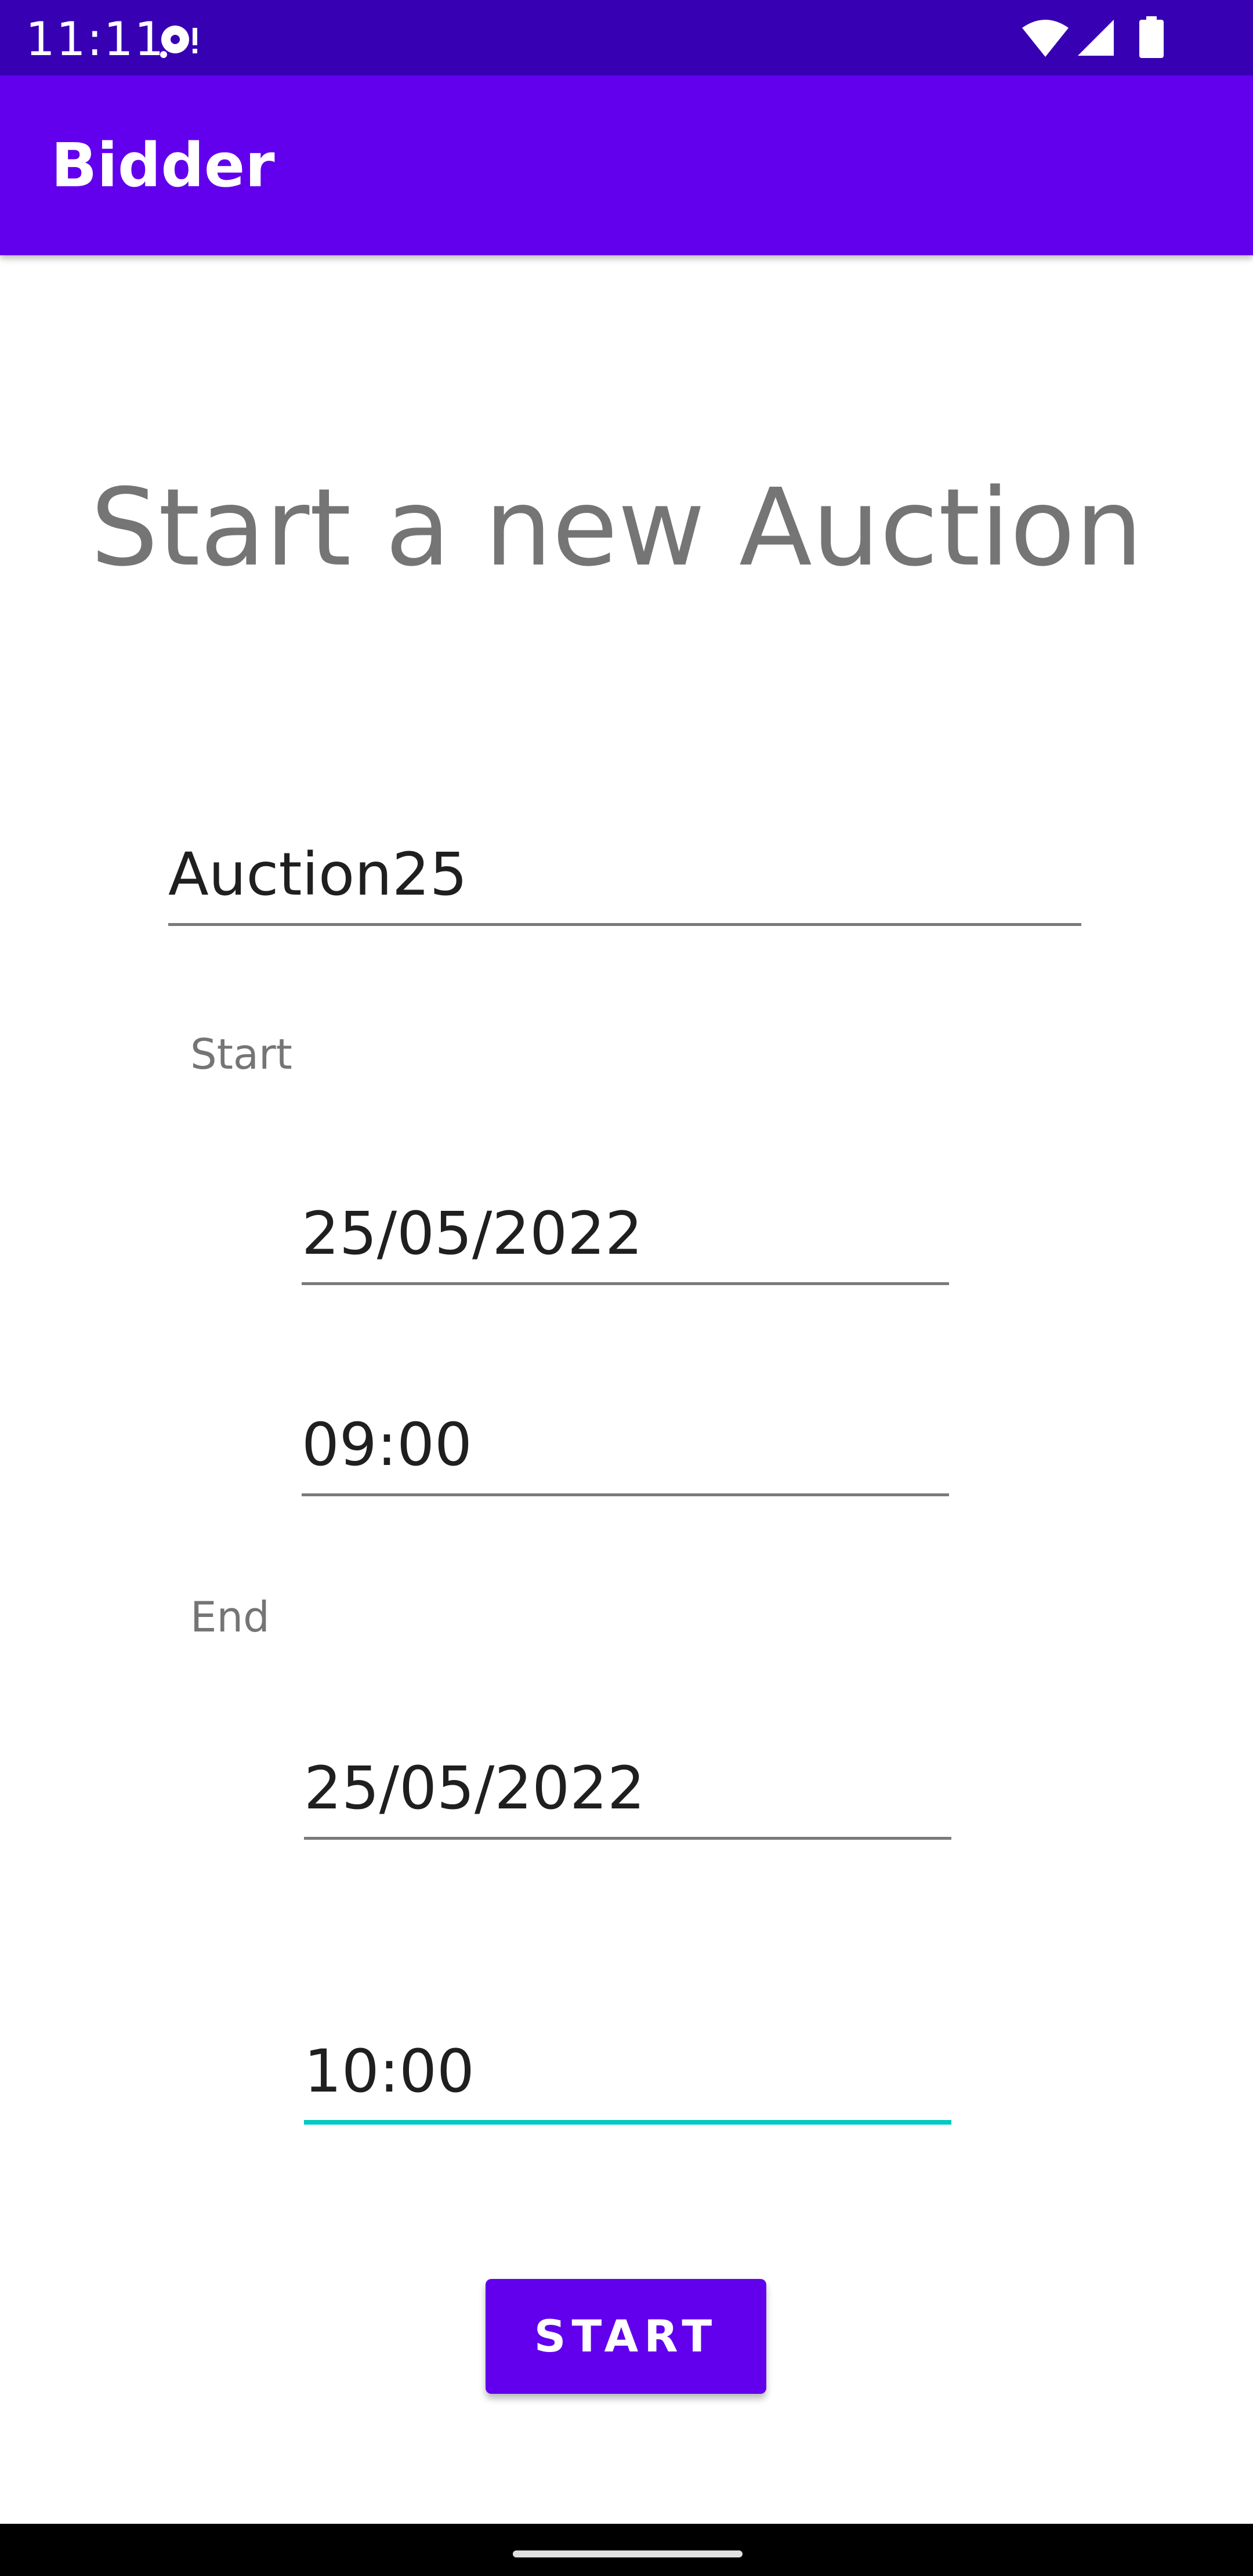 This screenshot has height=2576, width=1253. I want to click on start-date-field: 25/05/2022, so click(625, 1237).